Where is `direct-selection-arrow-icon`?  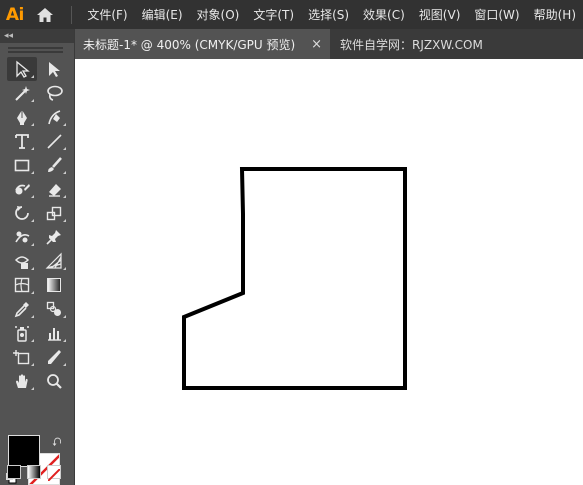
direct-selection-arrow-icon is located at coordinates (54, 69).